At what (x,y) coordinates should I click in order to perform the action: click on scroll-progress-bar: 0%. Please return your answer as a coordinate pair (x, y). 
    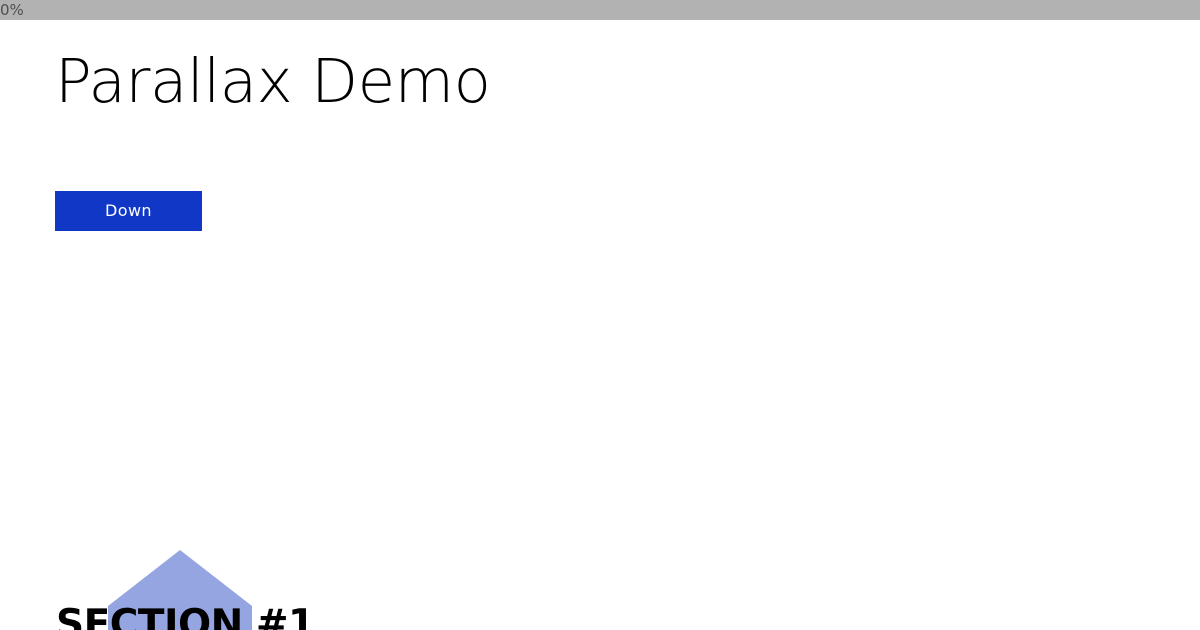
    Looking at the image, I should click on (600, 10).